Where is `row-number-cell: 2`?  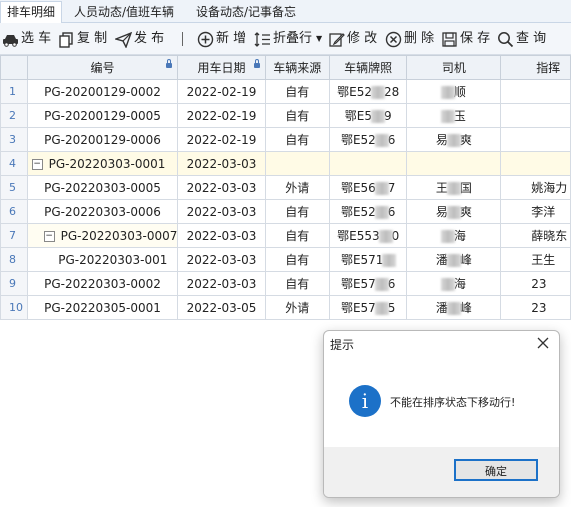
row-number-cell: 2 is located at coordinates (14, 115).